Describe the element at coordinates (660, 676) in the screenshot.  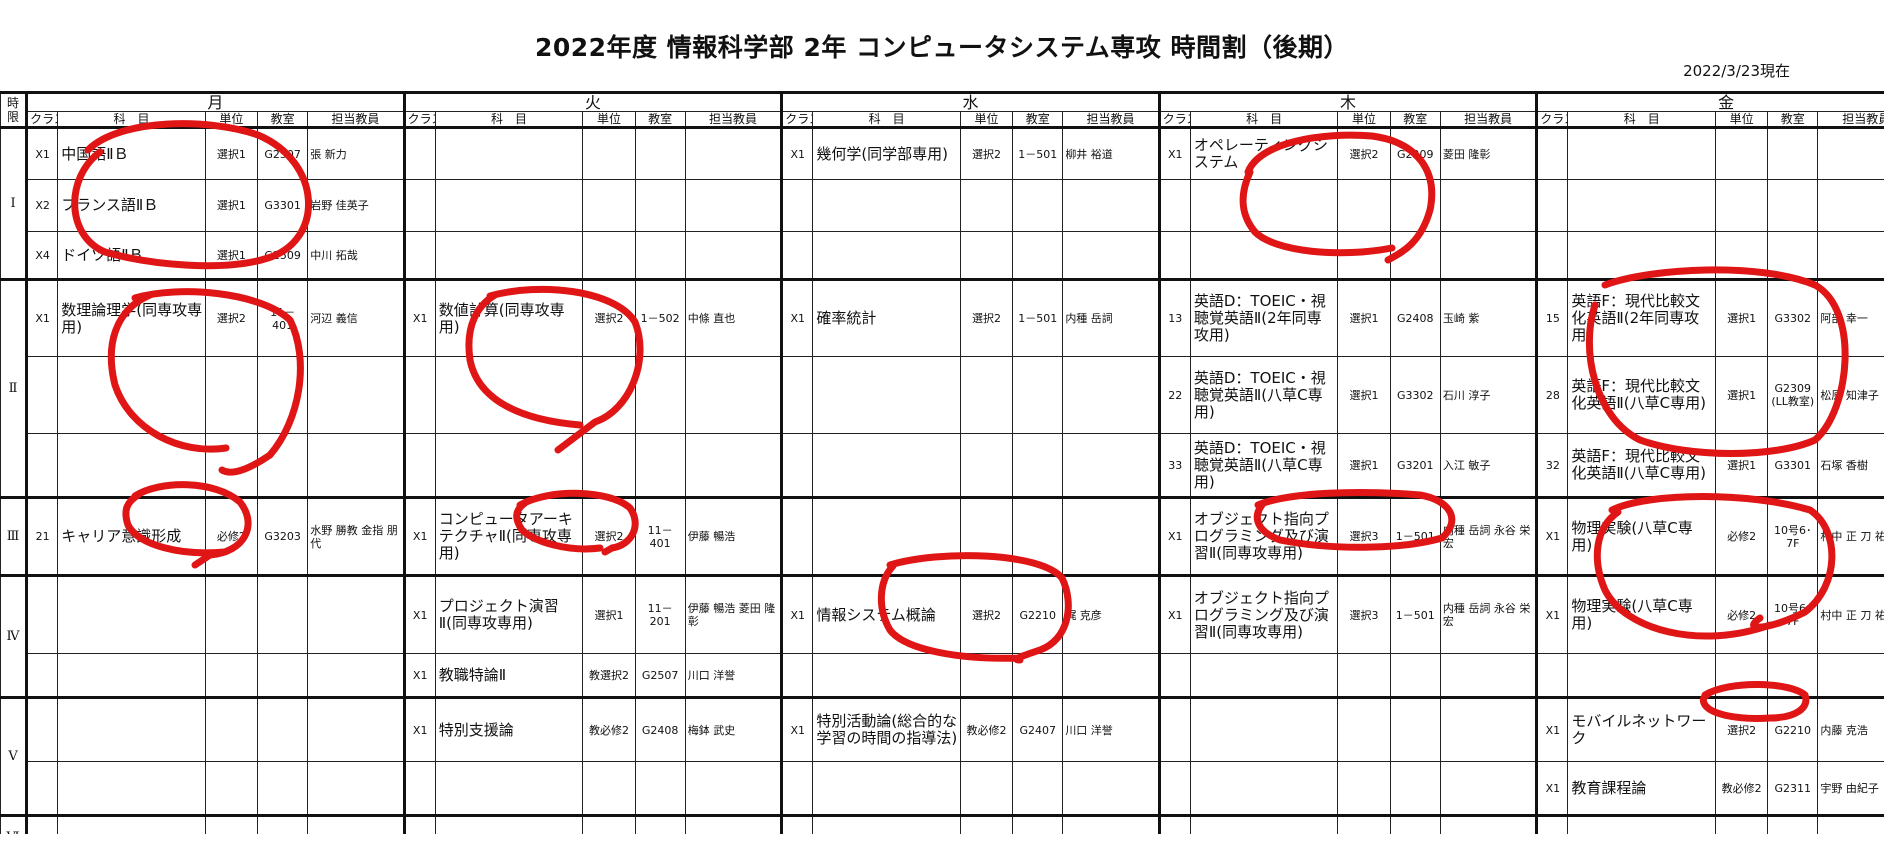
I see `course-room: G2507` at that location.